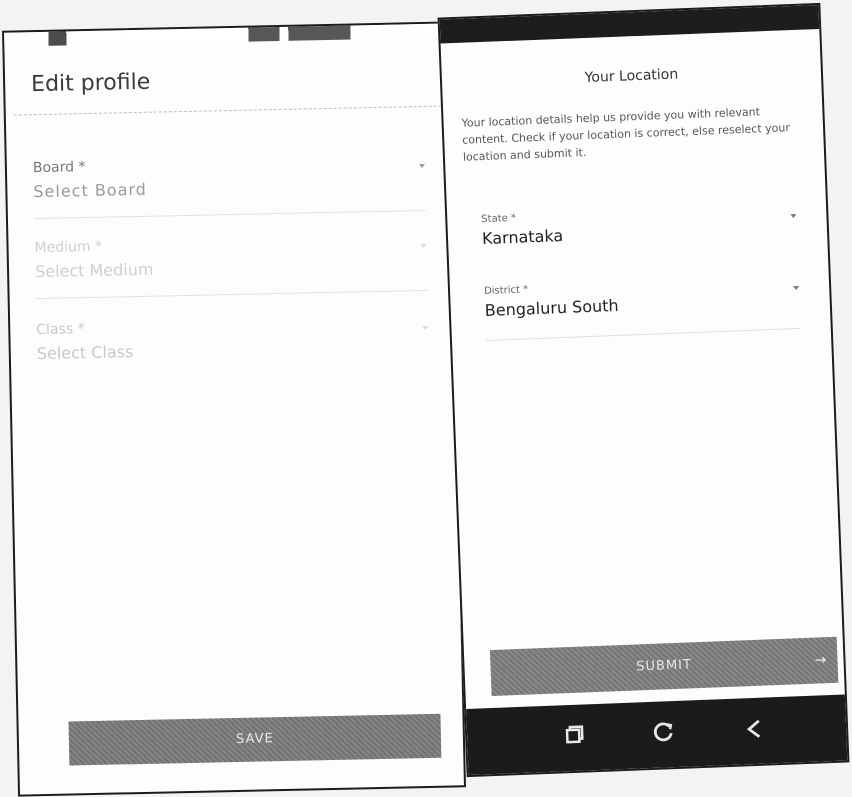 This screenshot has height=797, width=852. Describe the element at coordinates (59, 168) in the screenshot. I see `board-label: Board *` at that location.